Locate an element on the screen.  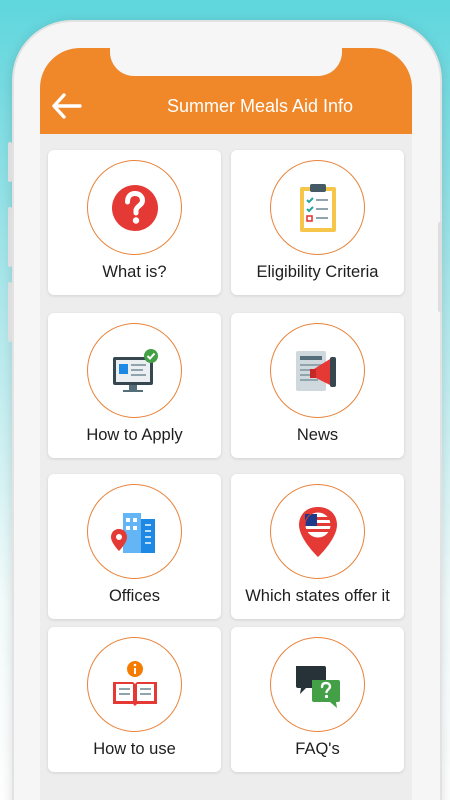
menu-card-news: News is located at coordinates (317, 385).